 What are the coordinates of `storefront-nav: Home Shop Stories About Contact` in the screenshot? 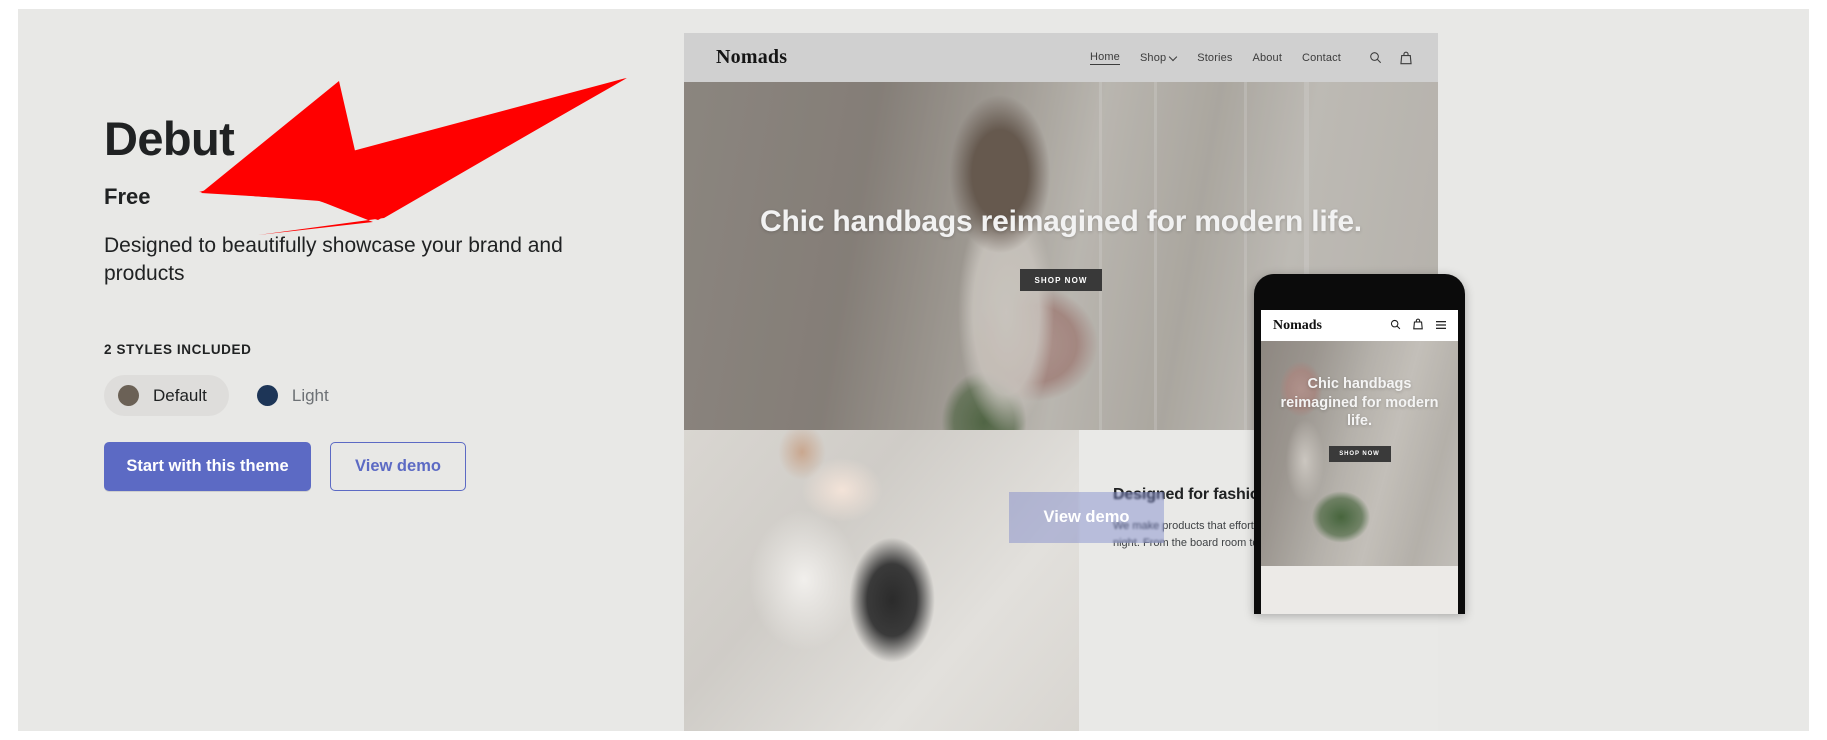 It's located at (1215, 57).